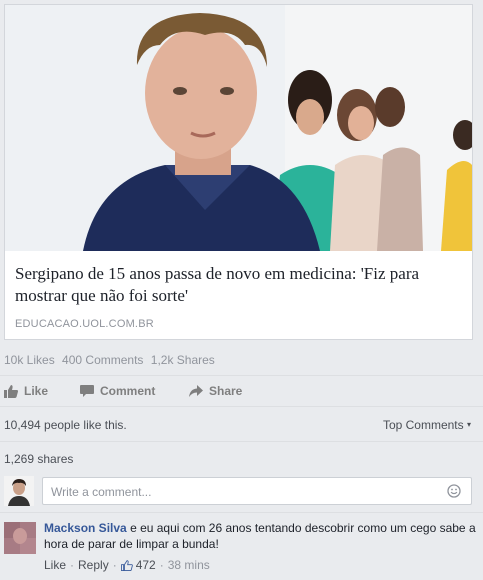  What do you see at coordinates (36, 391) in the screenshot?
I see `like-button-label: Like` at bounding box center [36, 391].